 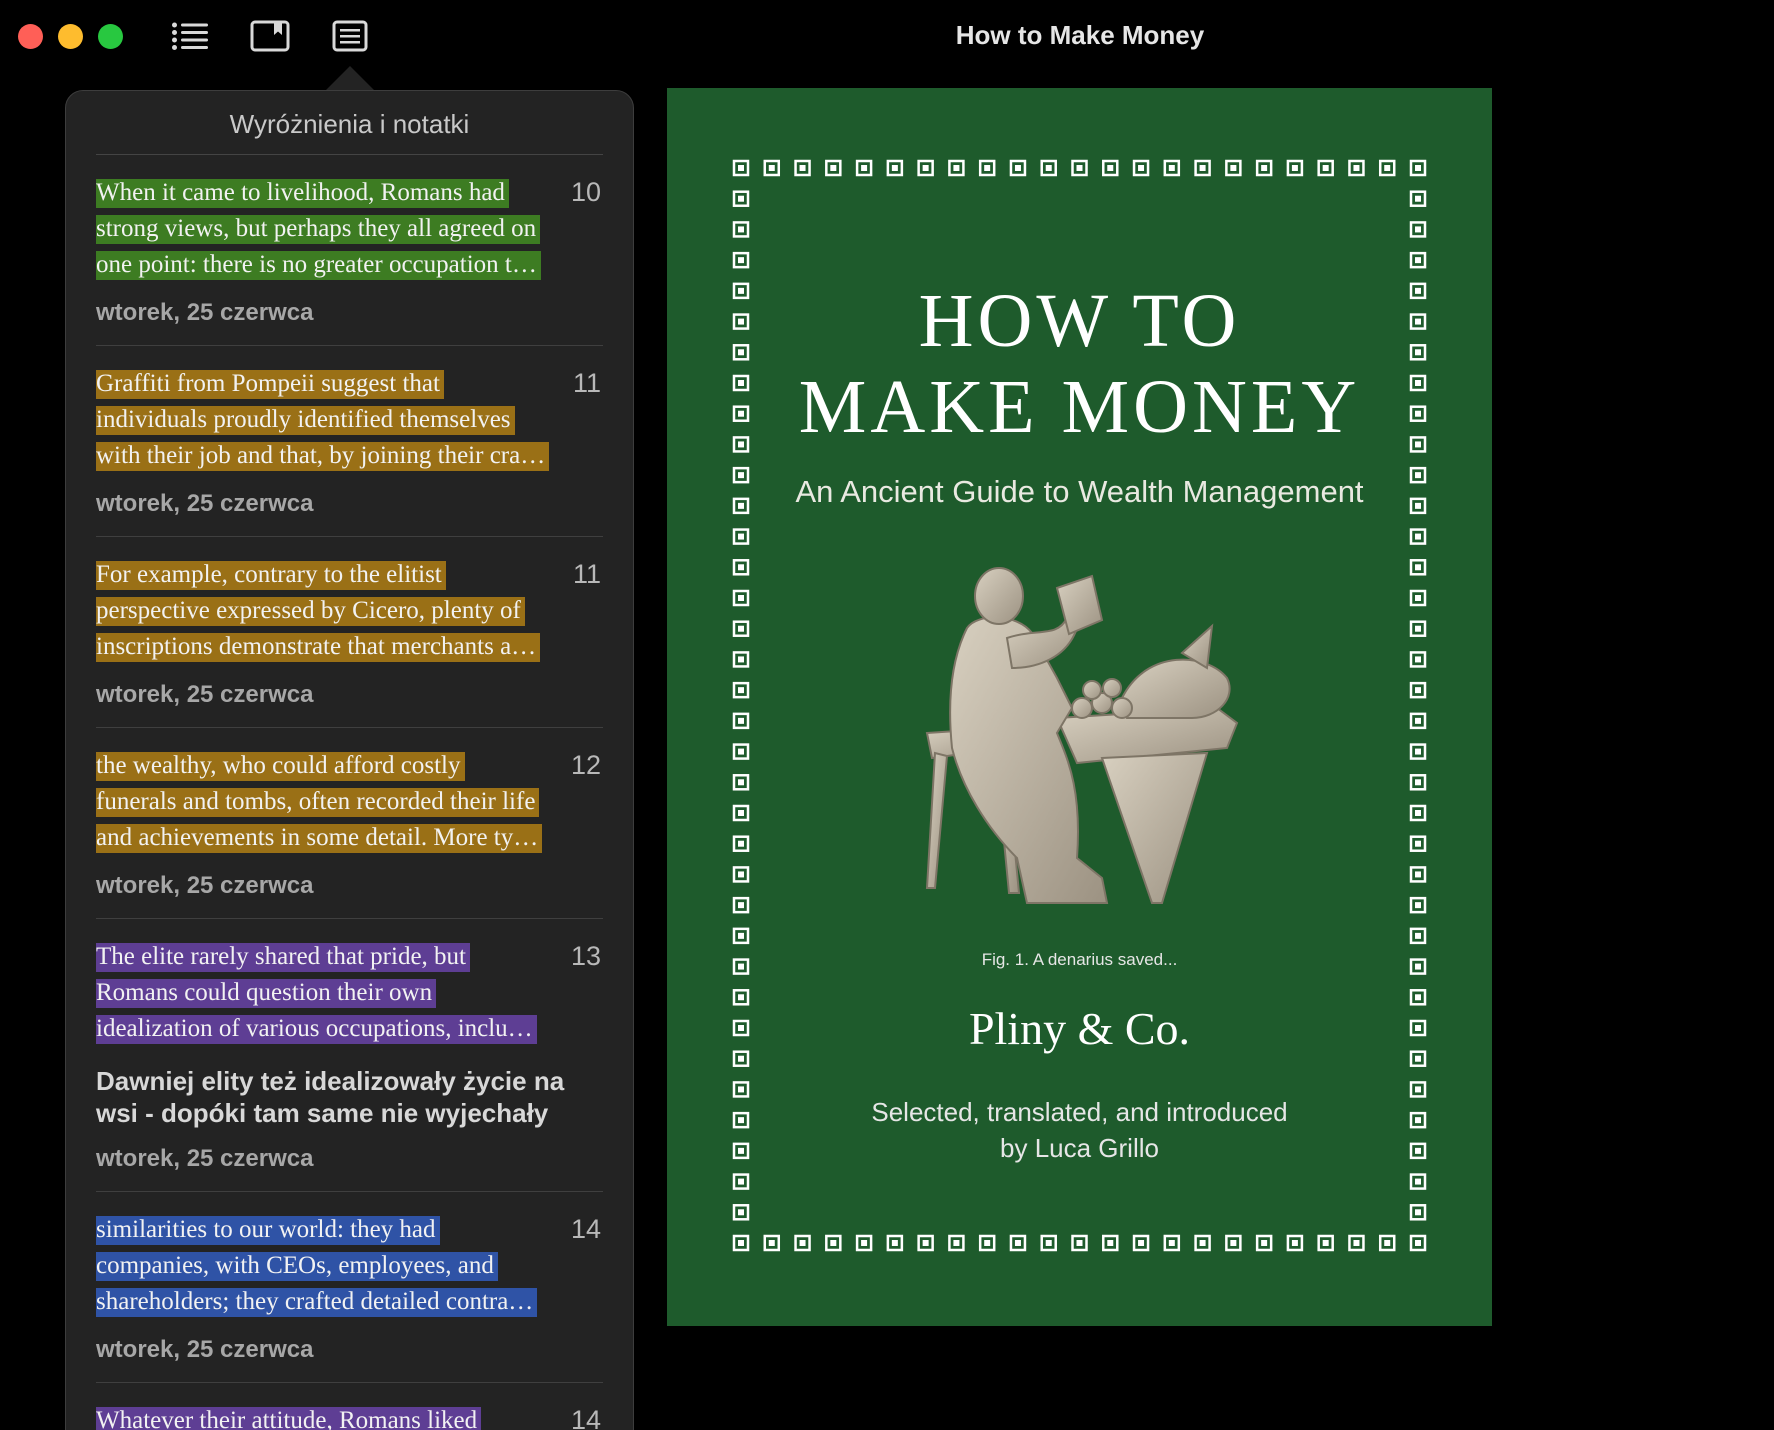 What do you see at coordinates (1079, 407) in the screenshot?
I see `cover-title-line: MAKE MONEY` at bounding box center [1079, 407].